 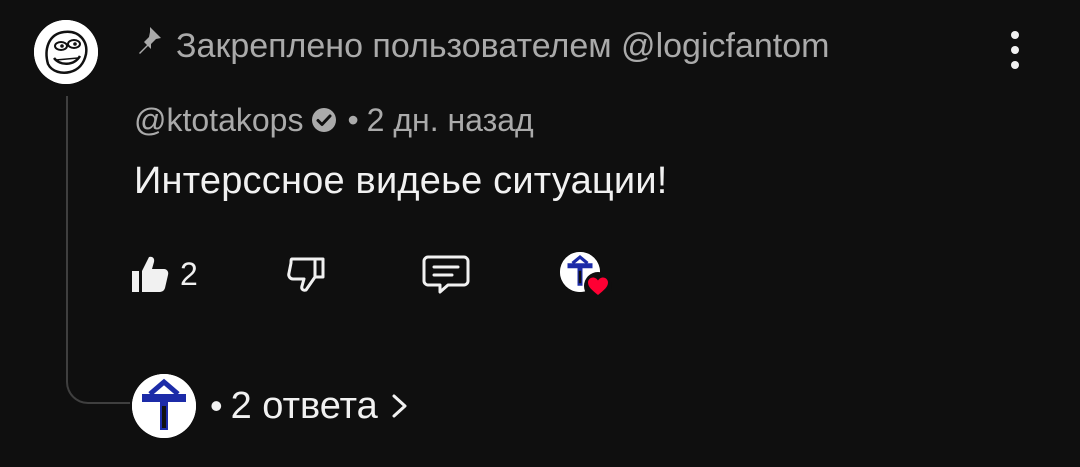 What do you see at coordinates (150, 274) in the screenshot?
I see `thumb-up-icon` at bounding box center [150, 274].